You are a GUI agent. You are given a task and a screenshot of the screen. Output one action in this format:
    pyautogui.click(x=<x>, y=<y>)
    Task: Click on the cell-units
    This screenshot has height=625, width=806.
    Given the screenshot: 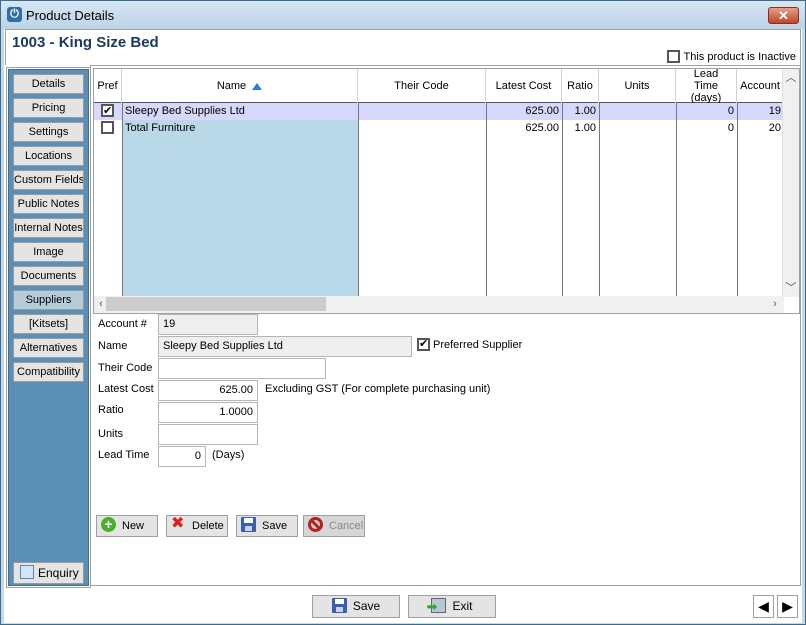 What is the action you would take?
    pyautogui.click(x=637, y=111)
    